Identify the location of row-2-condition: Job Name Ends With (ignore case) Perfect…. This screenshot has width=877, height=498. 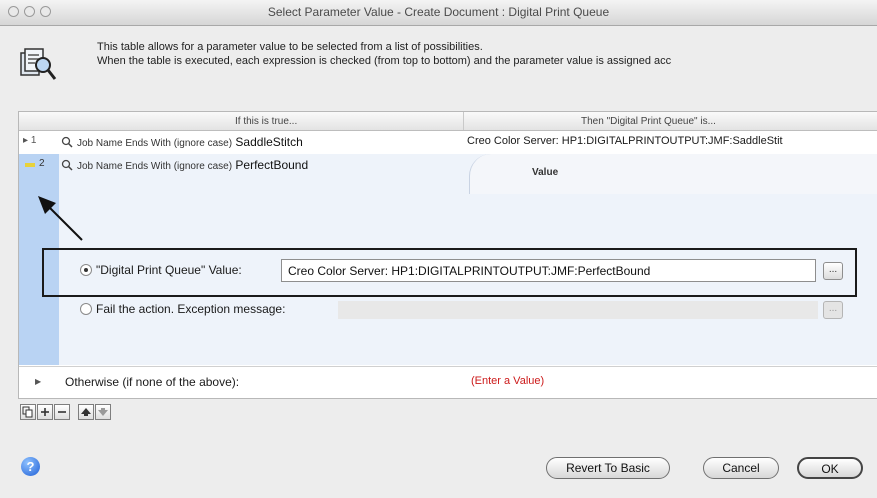
(184, 165).